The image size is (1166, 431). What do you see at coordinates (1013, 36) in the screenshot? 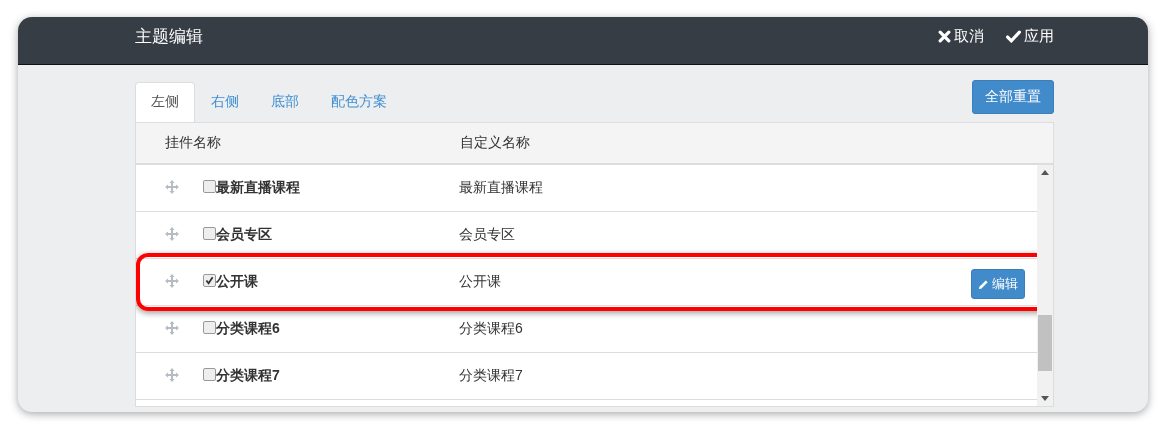
I see `check-icon` at bounding box center [1013, 36].